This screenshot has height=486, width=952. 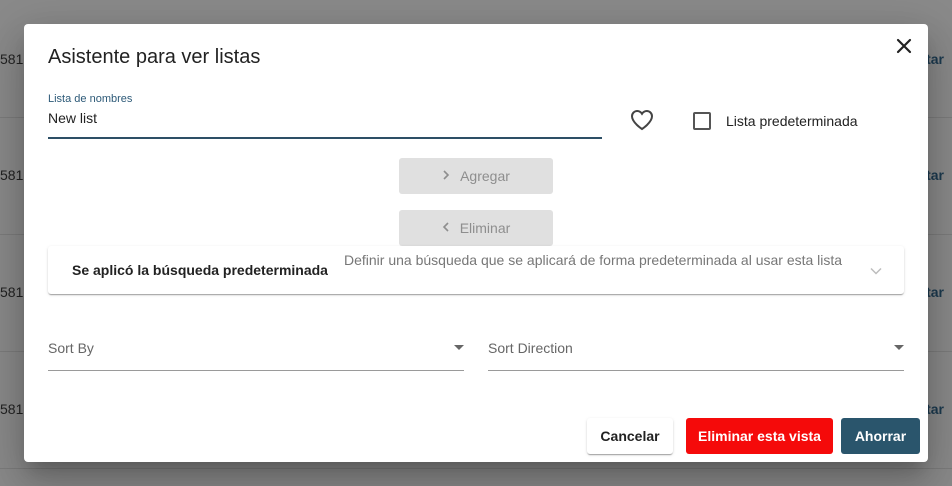 I want to click on chevron-right-icon, so click(x=446, y=176).